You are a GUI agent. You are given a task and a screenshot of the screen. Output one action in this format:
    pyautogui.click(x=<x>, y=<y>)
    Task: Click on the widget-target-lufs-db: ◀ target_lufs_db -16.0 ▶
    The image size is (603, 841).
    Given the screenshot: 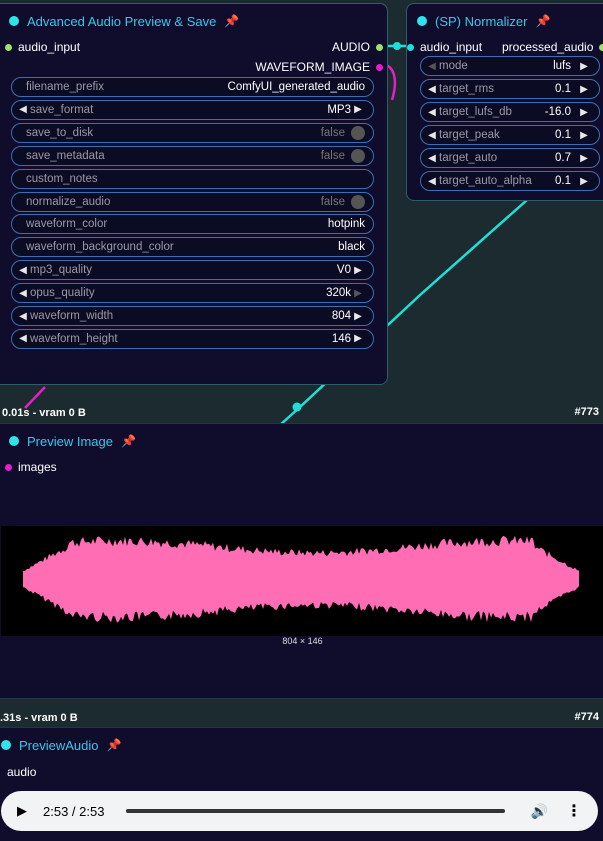 What is the action you would take?
    pyautogui.click(x=510, y=112)
    